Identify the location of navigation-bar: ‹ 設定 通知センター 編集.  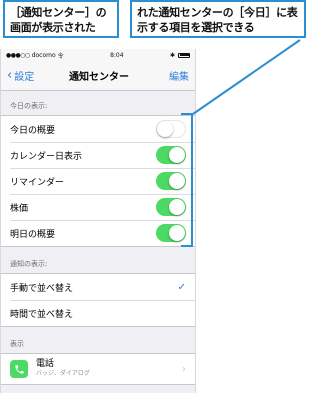
(98, 76).